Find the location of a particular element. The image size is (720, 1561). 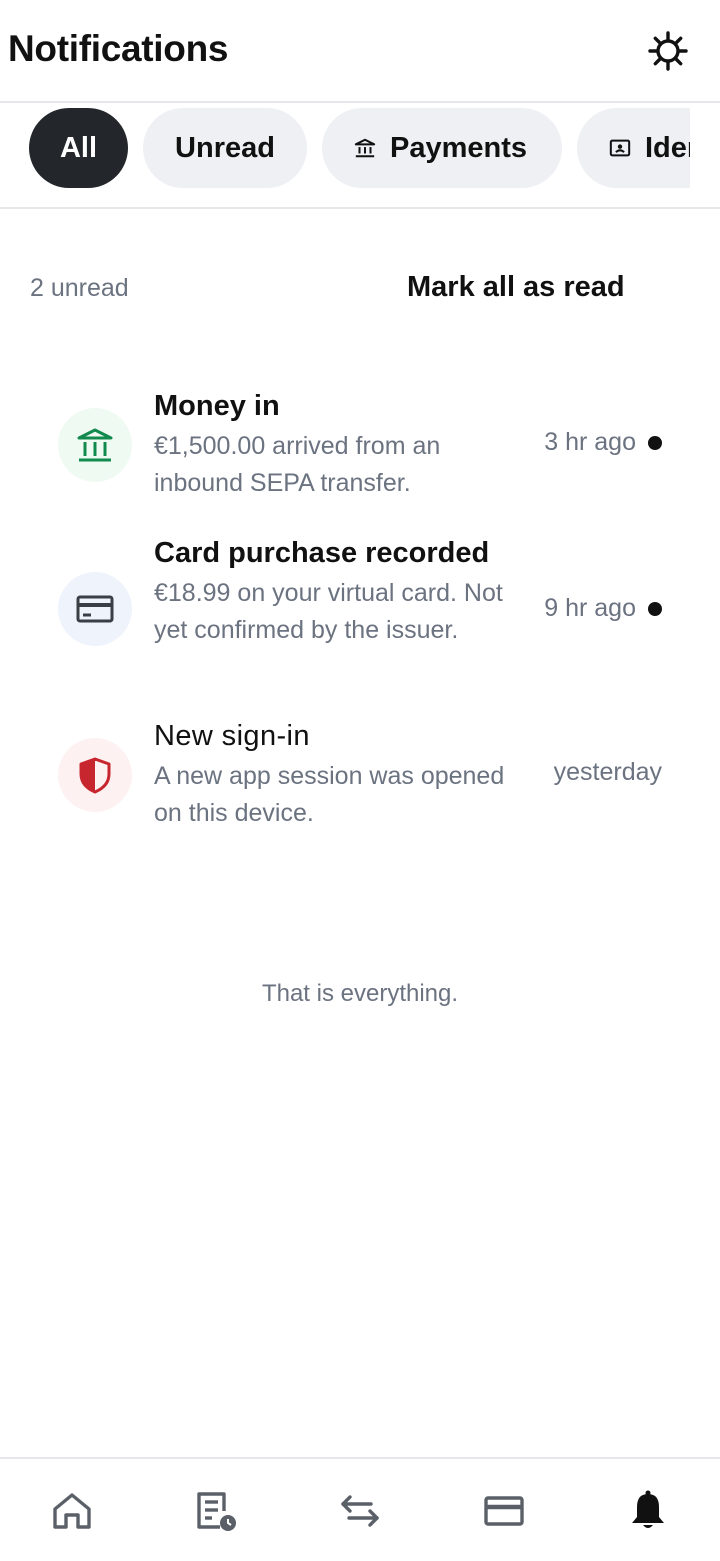

tab-label: All is located at coordinates (78, 147).